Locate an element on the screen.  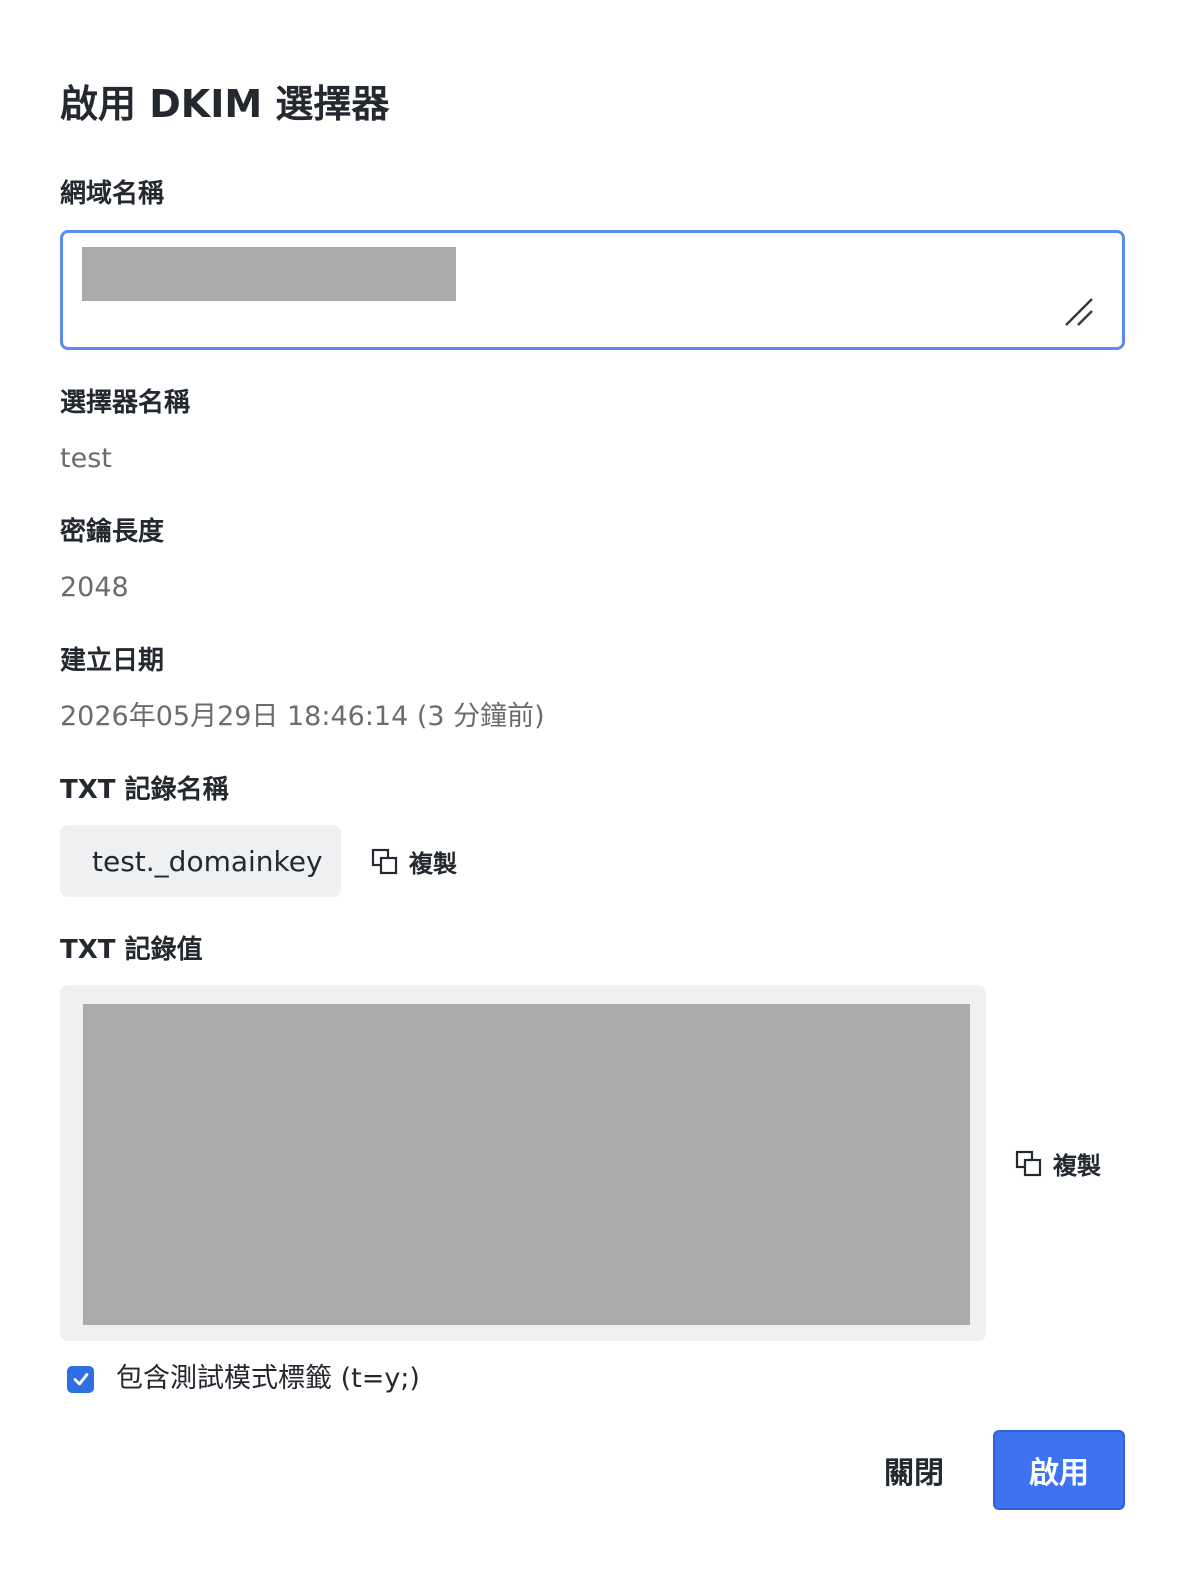
copy-txt-name-label: 複製 is located at coordinates (433, 864).